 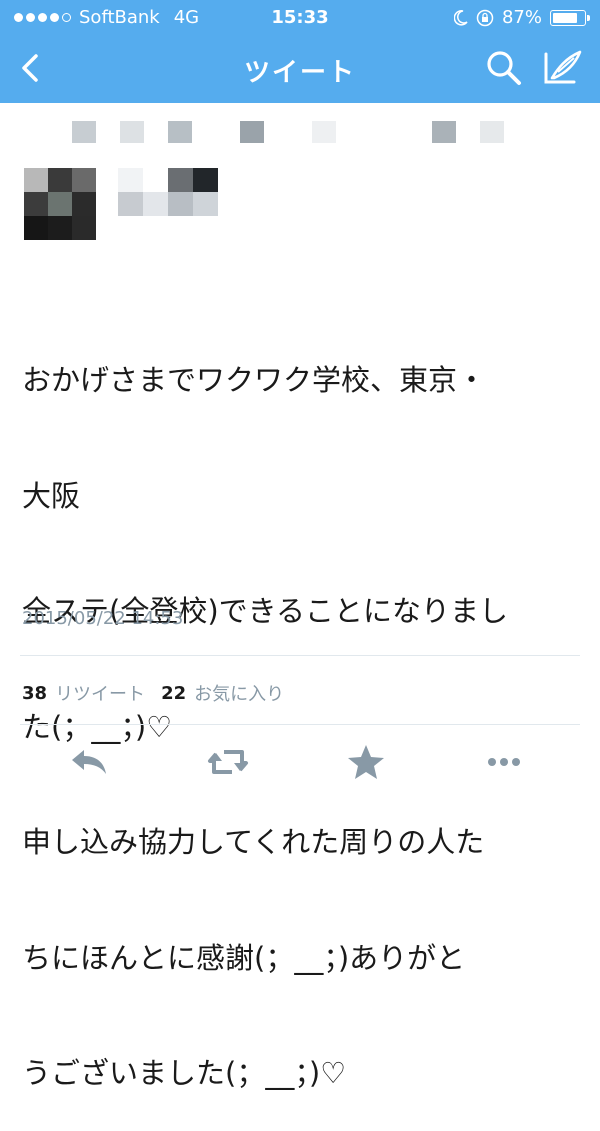 What do you see at coordinates (254, 380) in the screenshot?
I see `tweet-line: おかげさまでワクワク学校、東京・` at bounding box center [254, 380].